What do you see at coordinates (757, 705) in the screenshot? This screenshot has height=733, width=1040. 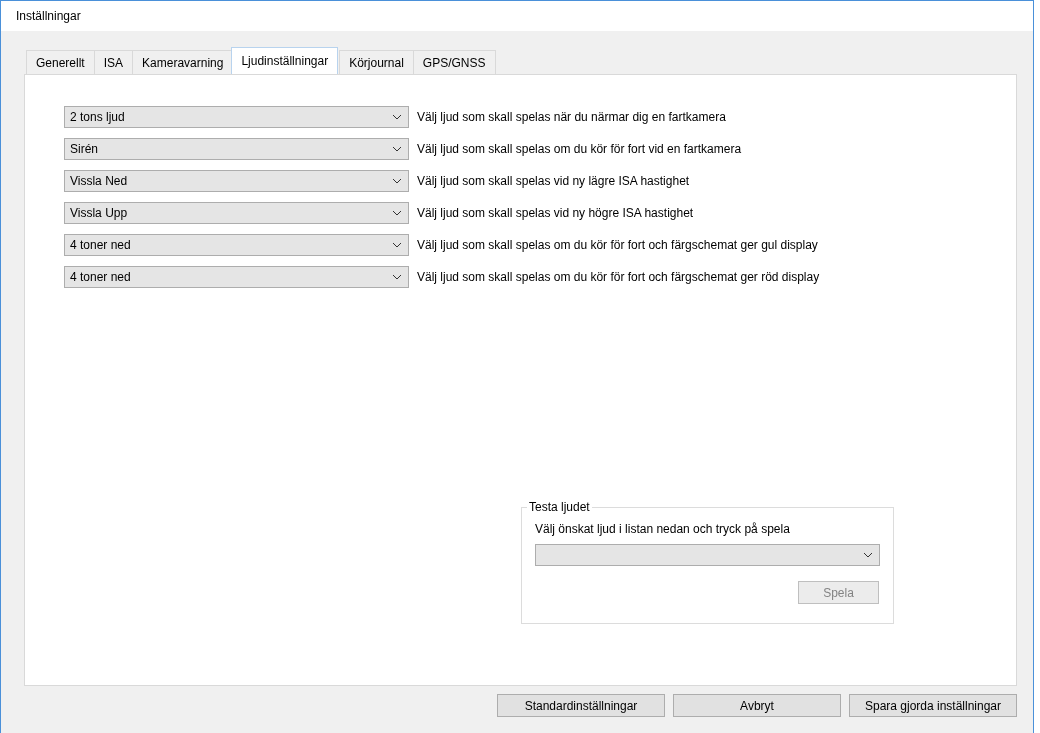 I see `footer-button: Avbryt` at bounding box center [757, 705].